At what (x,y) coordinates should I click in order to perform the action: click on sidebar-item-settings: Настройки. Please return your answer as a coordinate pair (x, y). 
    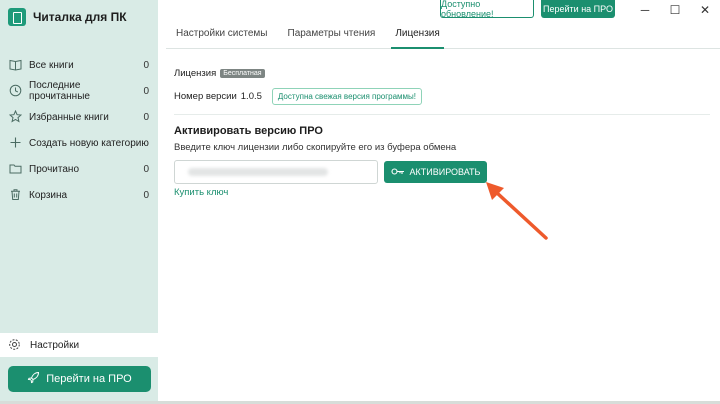
    Looking at the image, I should click on (79, 345).